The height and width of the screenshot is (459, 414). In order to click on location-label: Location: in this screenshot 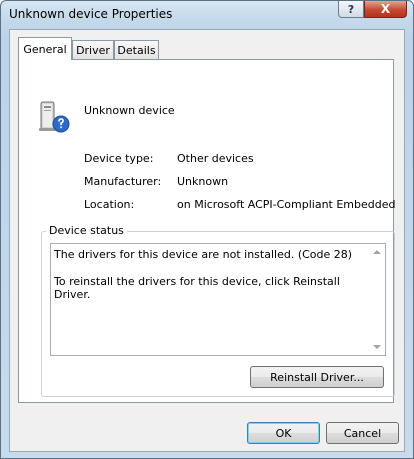, I will do `click(109, 204)`.